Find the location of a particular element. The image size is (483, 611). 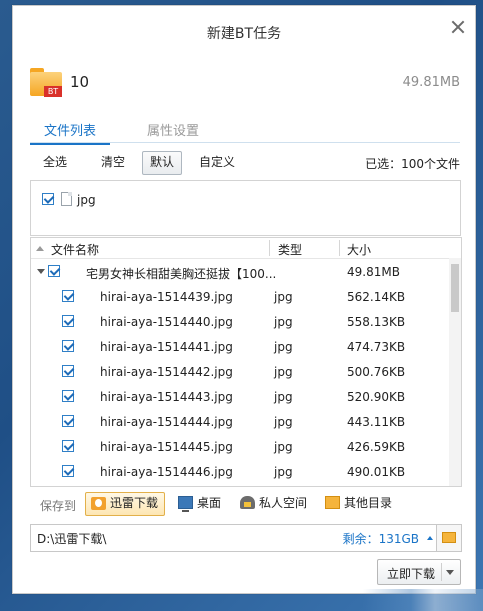

desktop-background-graphic is located at coordinates (423, 600).